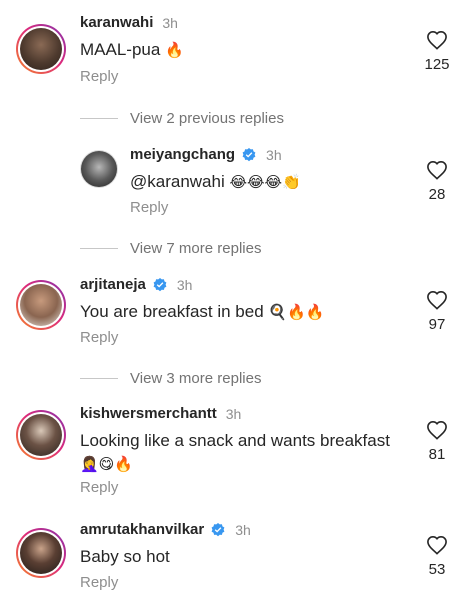  Describe the element at coordinates (116, 22) in the screenshot. I see `username: karanwahi` at that location.